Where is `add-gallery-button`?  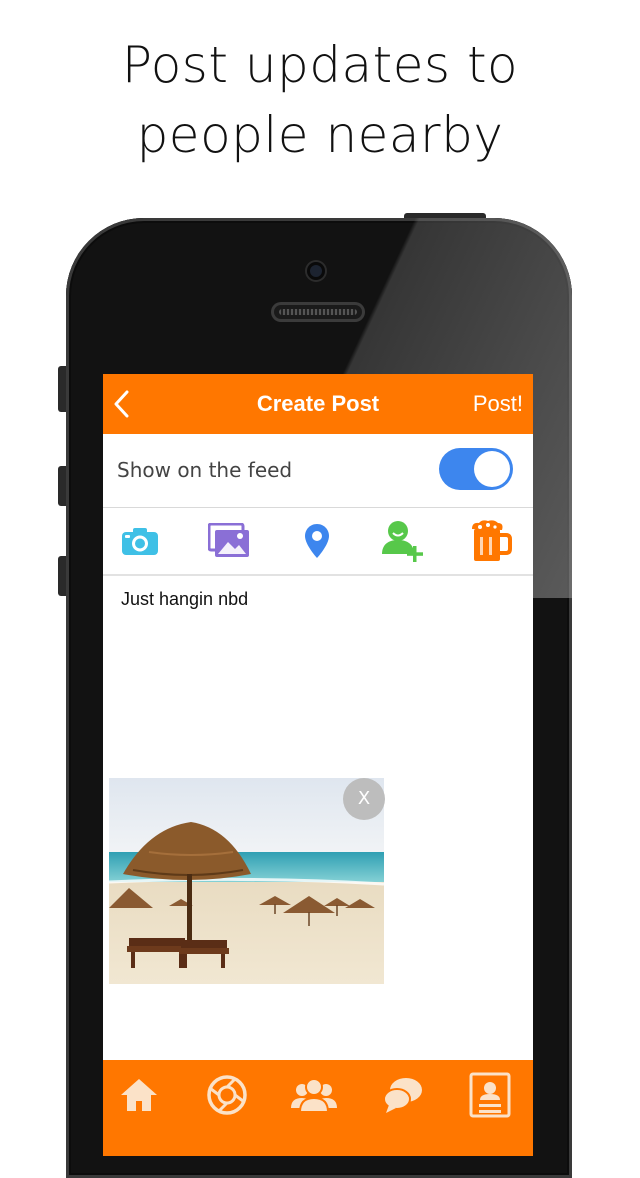 add-gallery-button is located at coordinates (229, 541).